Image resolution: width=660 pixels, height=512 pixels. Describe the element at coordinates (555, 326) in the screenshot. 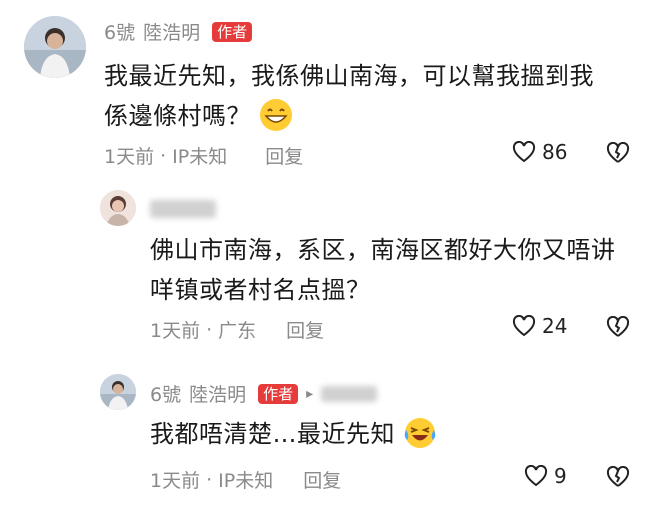

I see `like-count: 24` at that location.